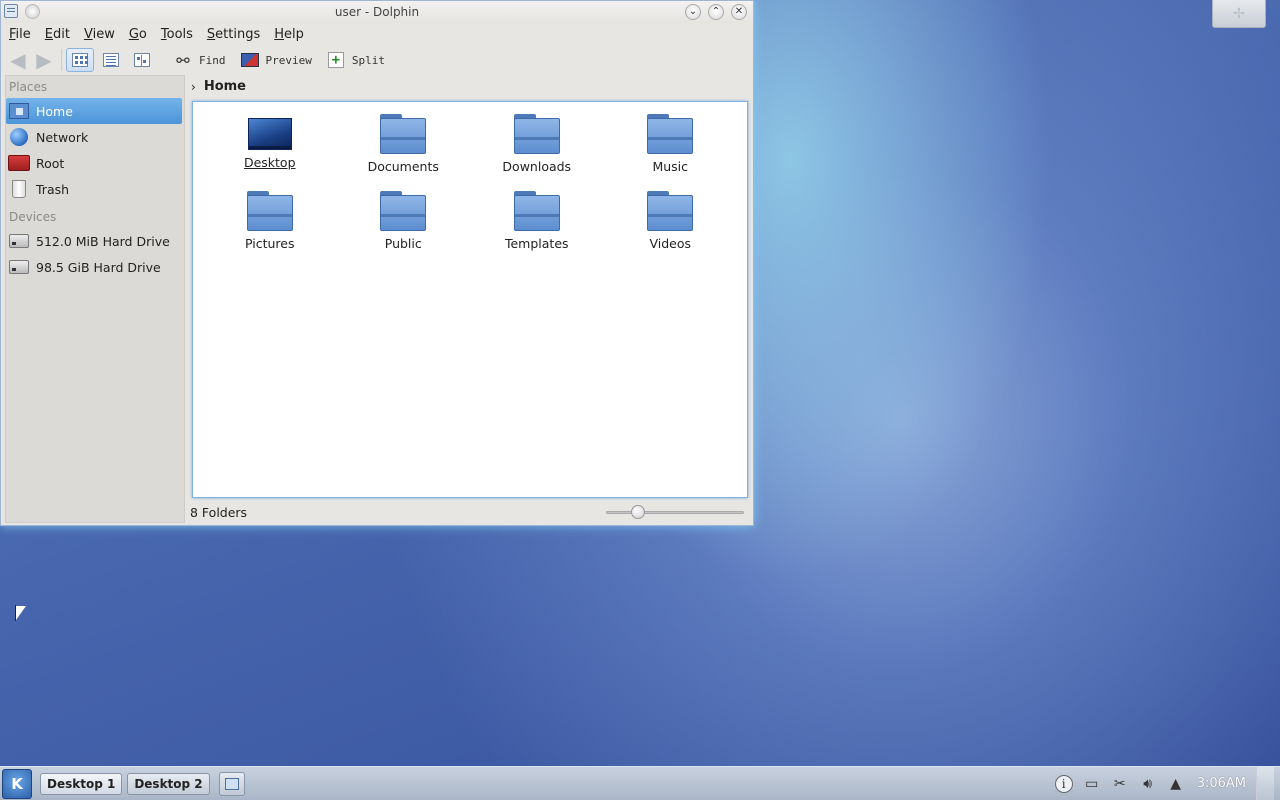  What do you see at coordinates (404, 152) in the screenshot?
I see `file-item-documents: Documents` at bounding box center [404, 152].